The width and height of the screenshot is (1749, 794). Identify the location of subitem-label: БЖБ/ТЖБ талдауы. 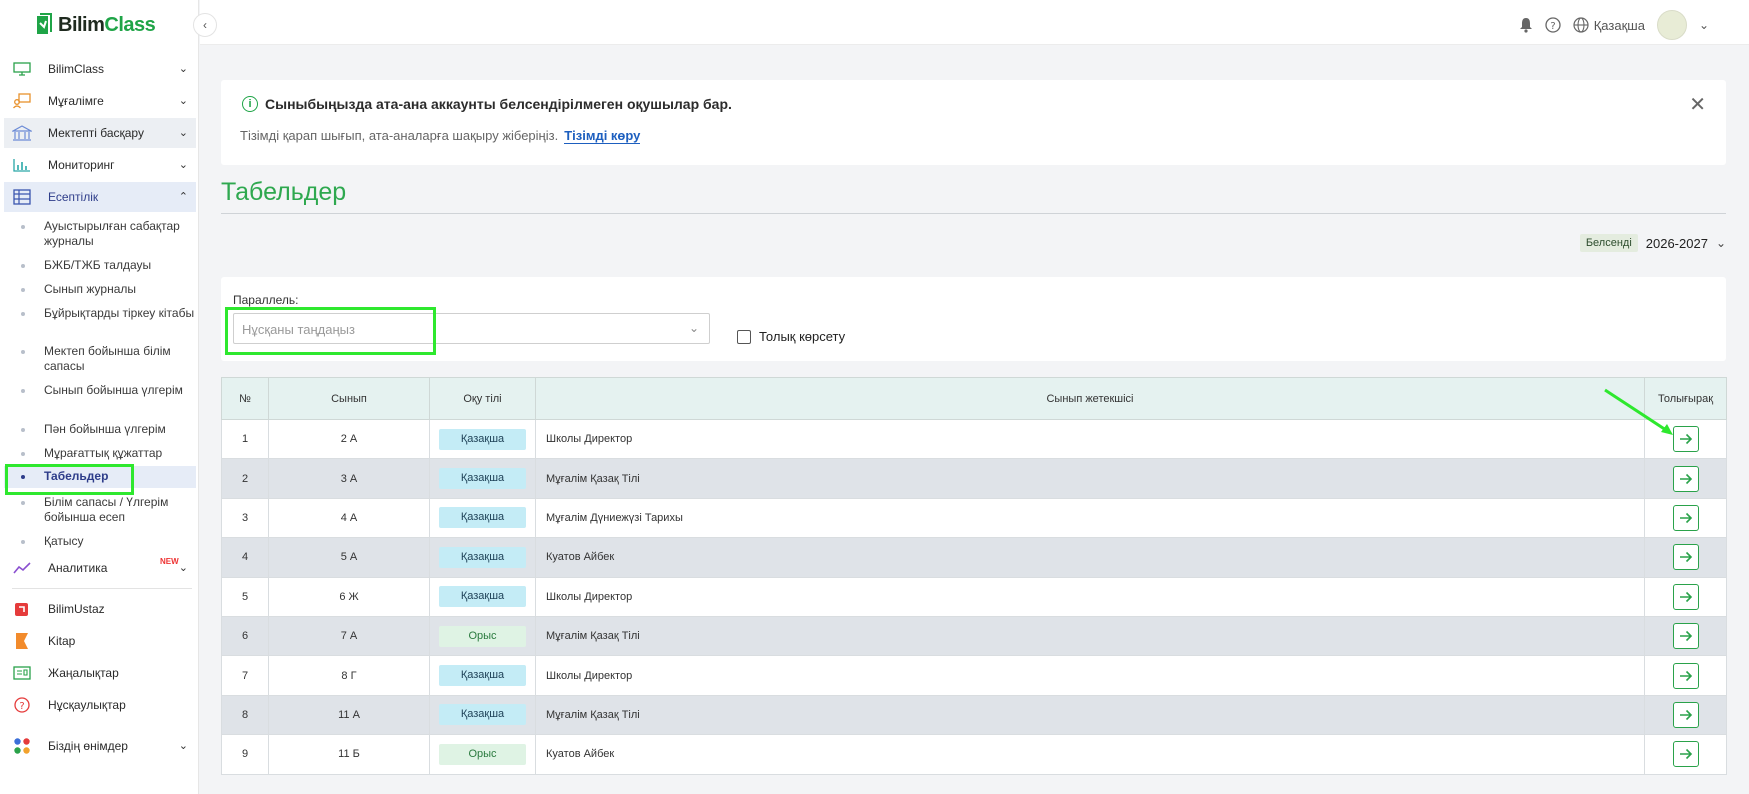
(98, 265).